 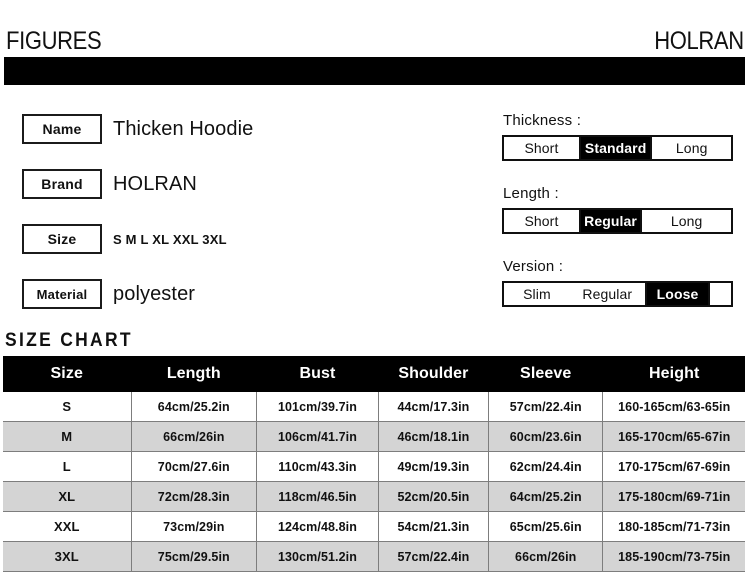 What do you see at coordinates (531, 193) in the screenshot?
I see `option-group-label-length: Length :` at bounding box center [531, 193].